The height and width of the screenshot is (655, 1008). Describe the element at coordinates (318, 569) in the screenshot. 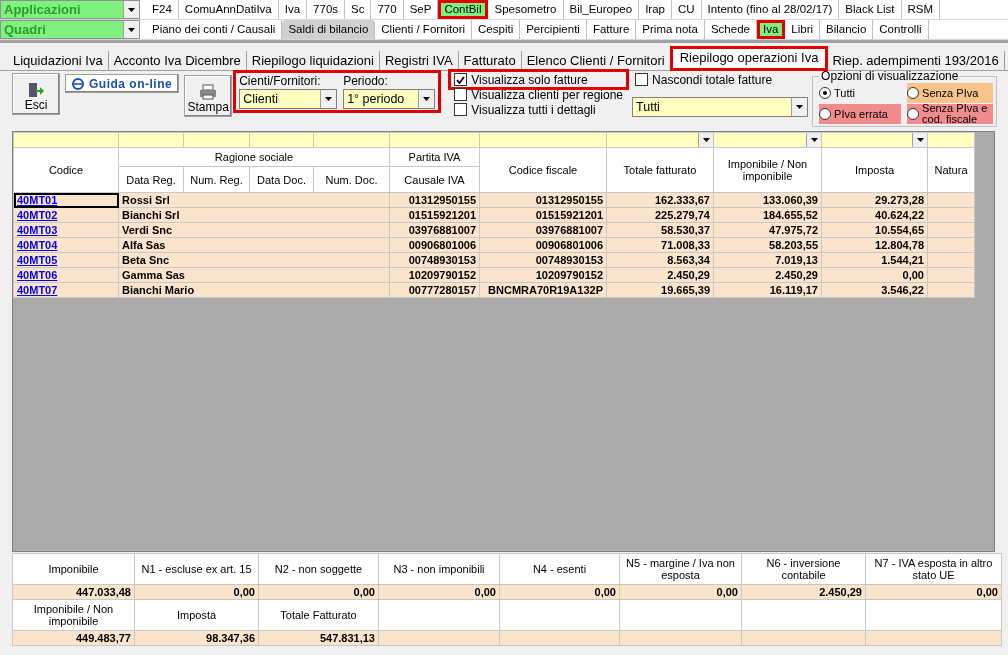

I see `column-header: N2 - non soggette` at that location.